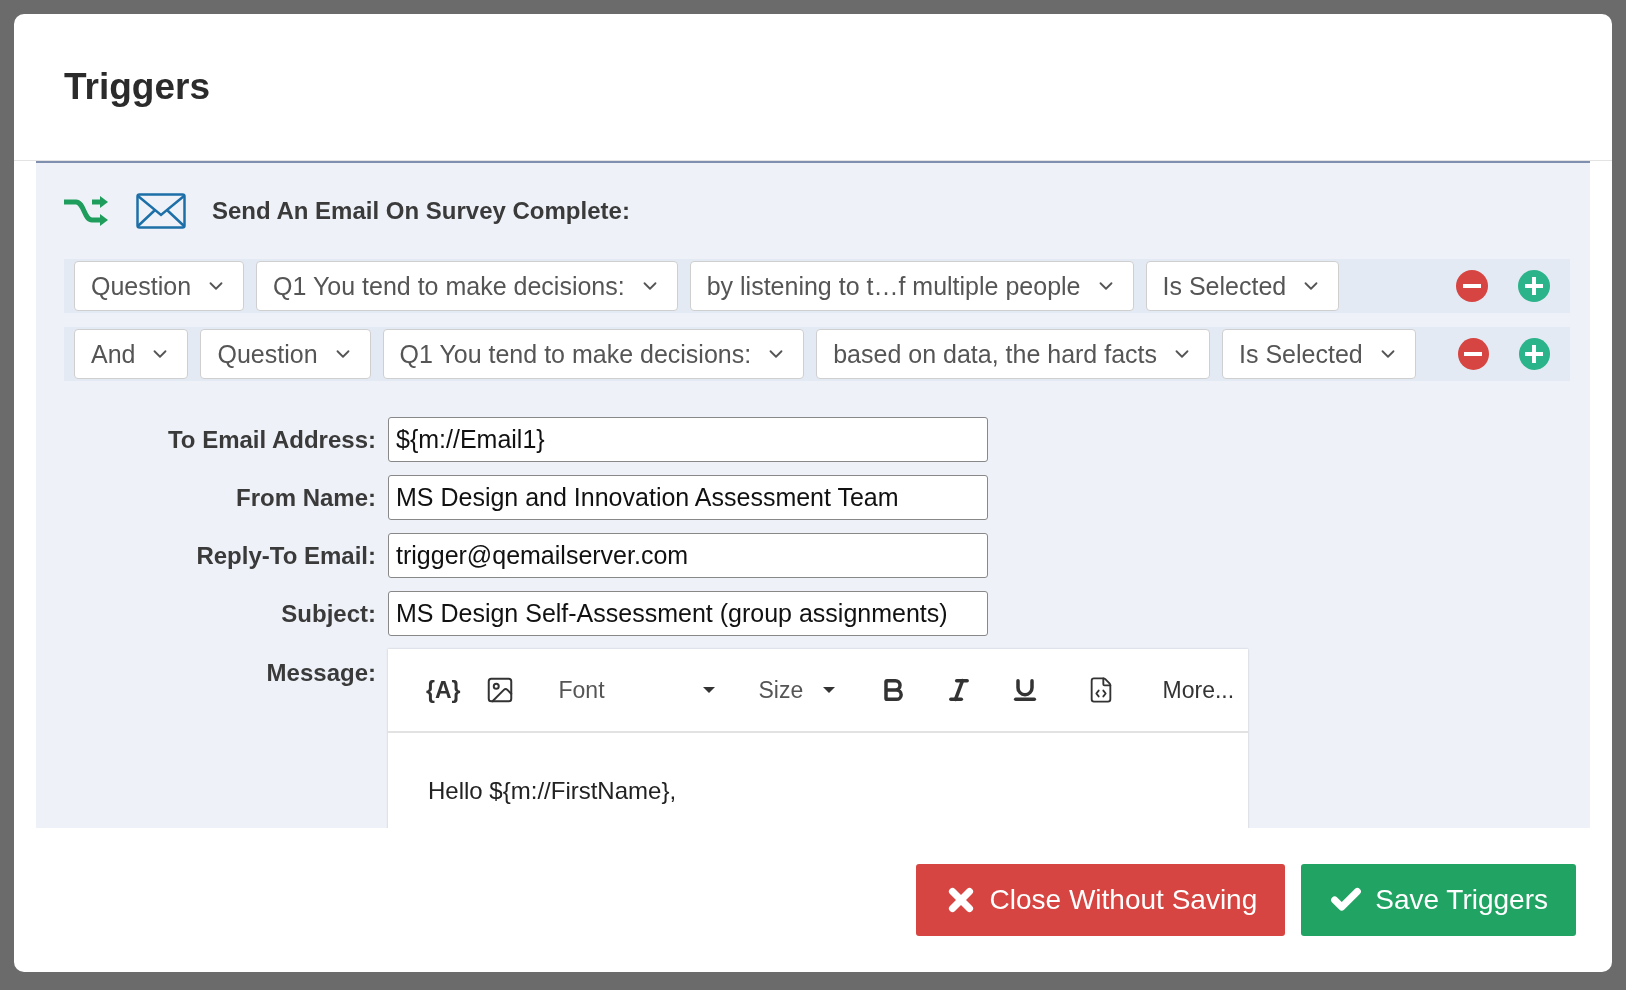 This screenshot has width=1626, height=990. Describe the element at coordinates (911, 286) in the screenshot. I see `condition-dropdown: by listening to t…f multiple people` at that location.